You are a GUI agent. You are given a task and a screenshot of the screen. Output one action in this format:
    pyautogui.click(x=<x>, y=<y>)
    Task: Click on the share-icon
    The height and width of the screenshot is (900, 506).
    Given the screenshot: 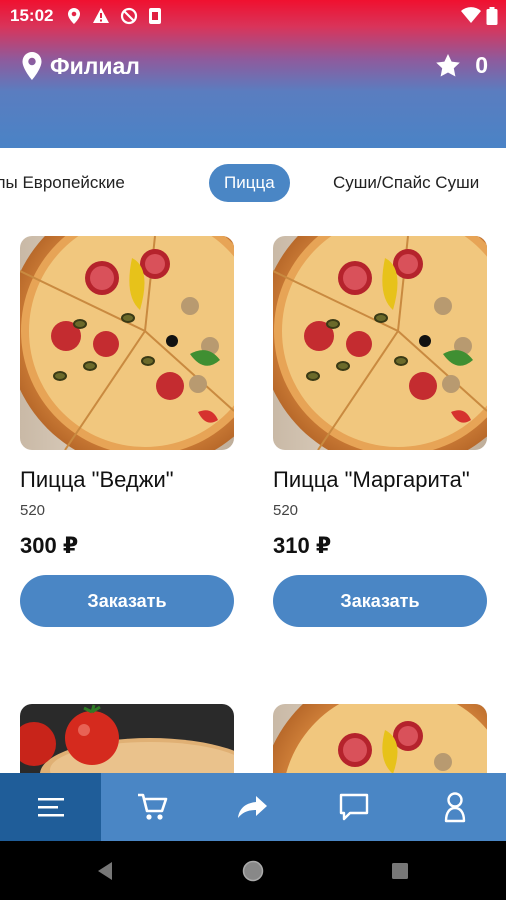 What is the action you would take?
    pyautogui.click(x=252, y=807)
    